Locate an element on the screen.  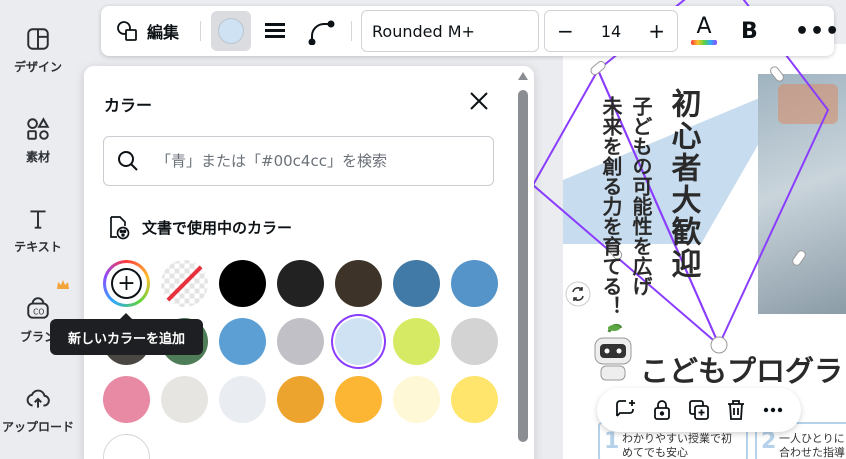
fill-color-button is located at coordinates (231, 31).